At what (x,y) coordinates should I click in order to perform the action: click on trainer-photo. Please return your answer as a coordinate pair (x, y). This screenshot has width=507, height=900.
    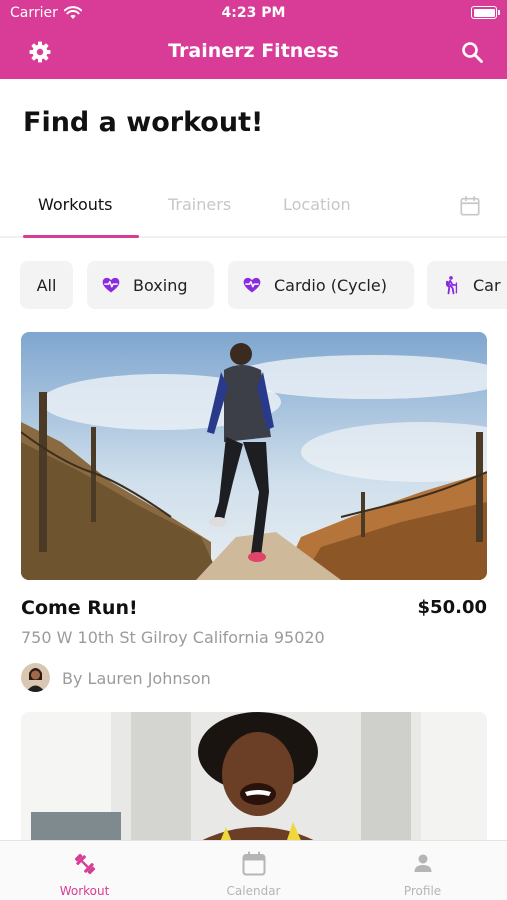
    Looking at the image, I should click on (35, 677).